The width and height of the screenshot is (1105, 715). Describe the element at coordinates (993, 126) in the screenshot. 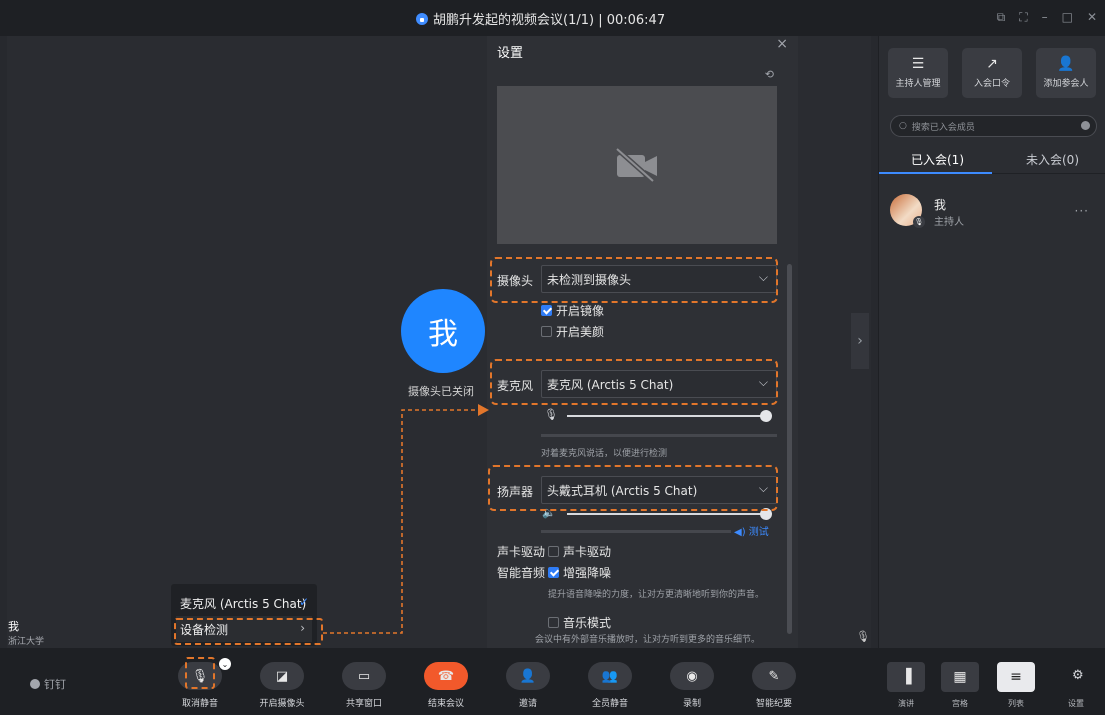

I see `member-search-input: ○ 搜索已入会成员` at that location.